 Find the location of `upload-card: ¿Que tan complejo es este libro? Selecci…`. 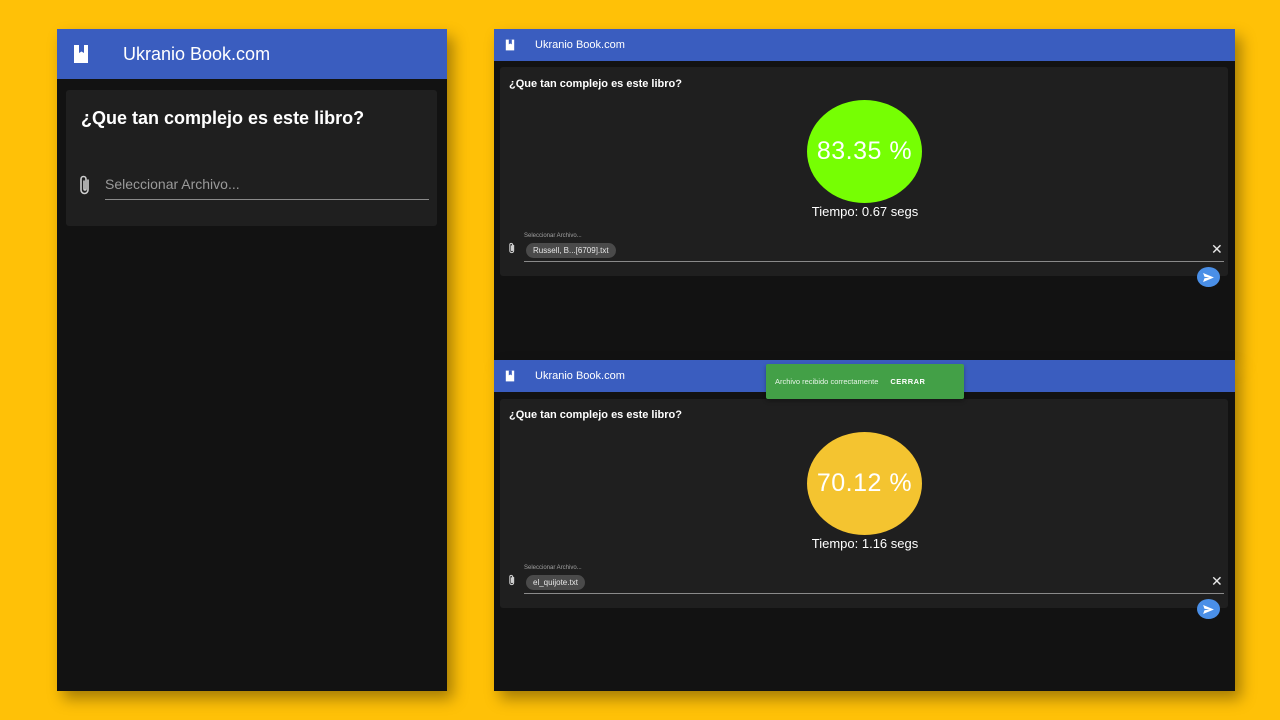

upload-card: ¿Que tan complejo es este libro? Selecci… is located at coordinates (251, 158).